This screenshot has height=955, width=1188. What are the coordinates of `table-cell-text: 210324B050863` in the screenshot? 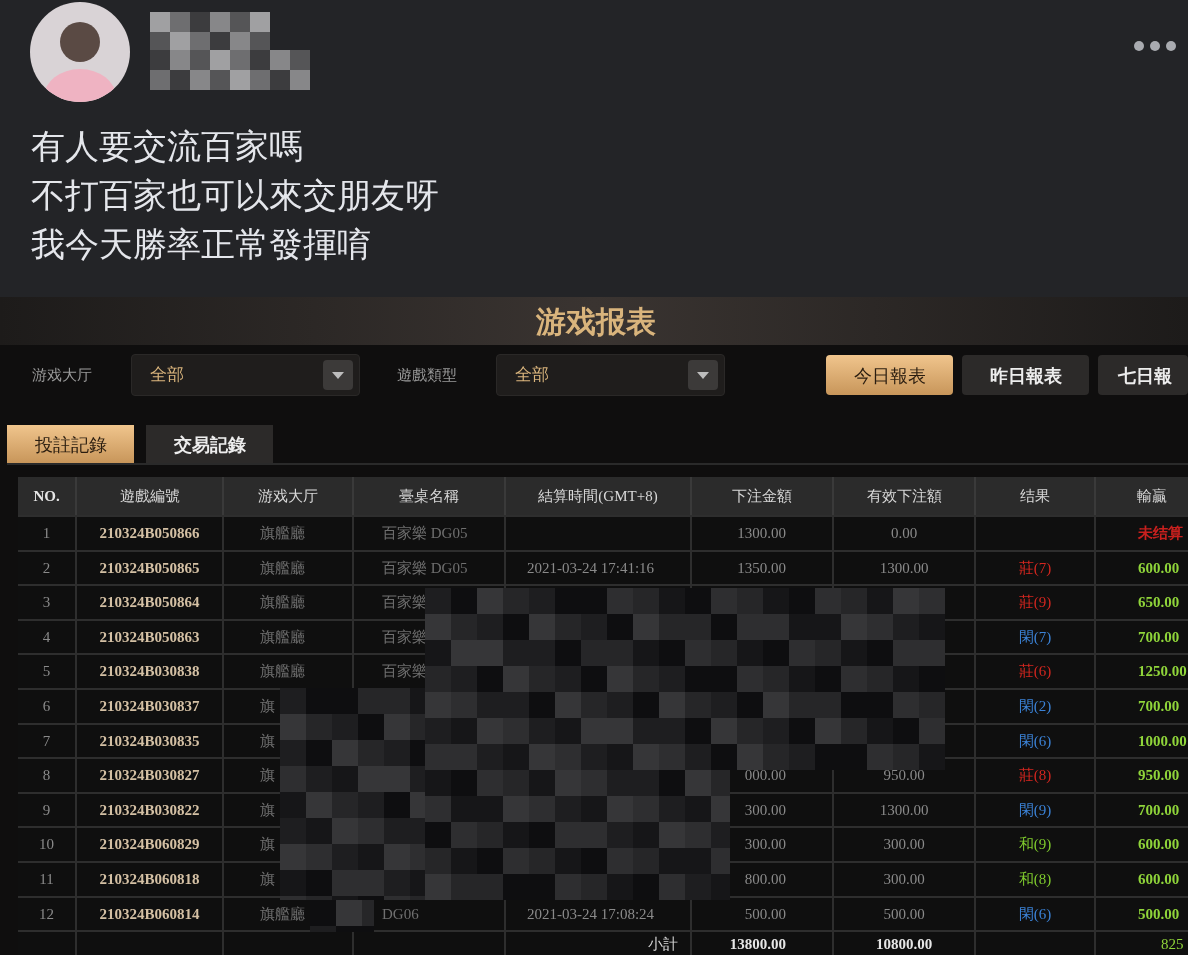 It's located at (149, 637).